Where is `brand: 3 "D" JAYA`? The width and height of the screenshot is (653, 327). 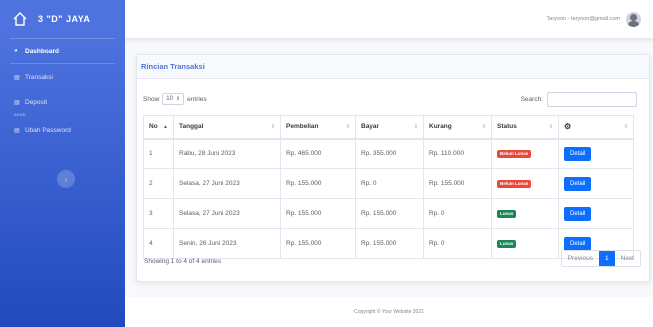 brand: 3 "D" JAYA is located at coordinates (62, 19).